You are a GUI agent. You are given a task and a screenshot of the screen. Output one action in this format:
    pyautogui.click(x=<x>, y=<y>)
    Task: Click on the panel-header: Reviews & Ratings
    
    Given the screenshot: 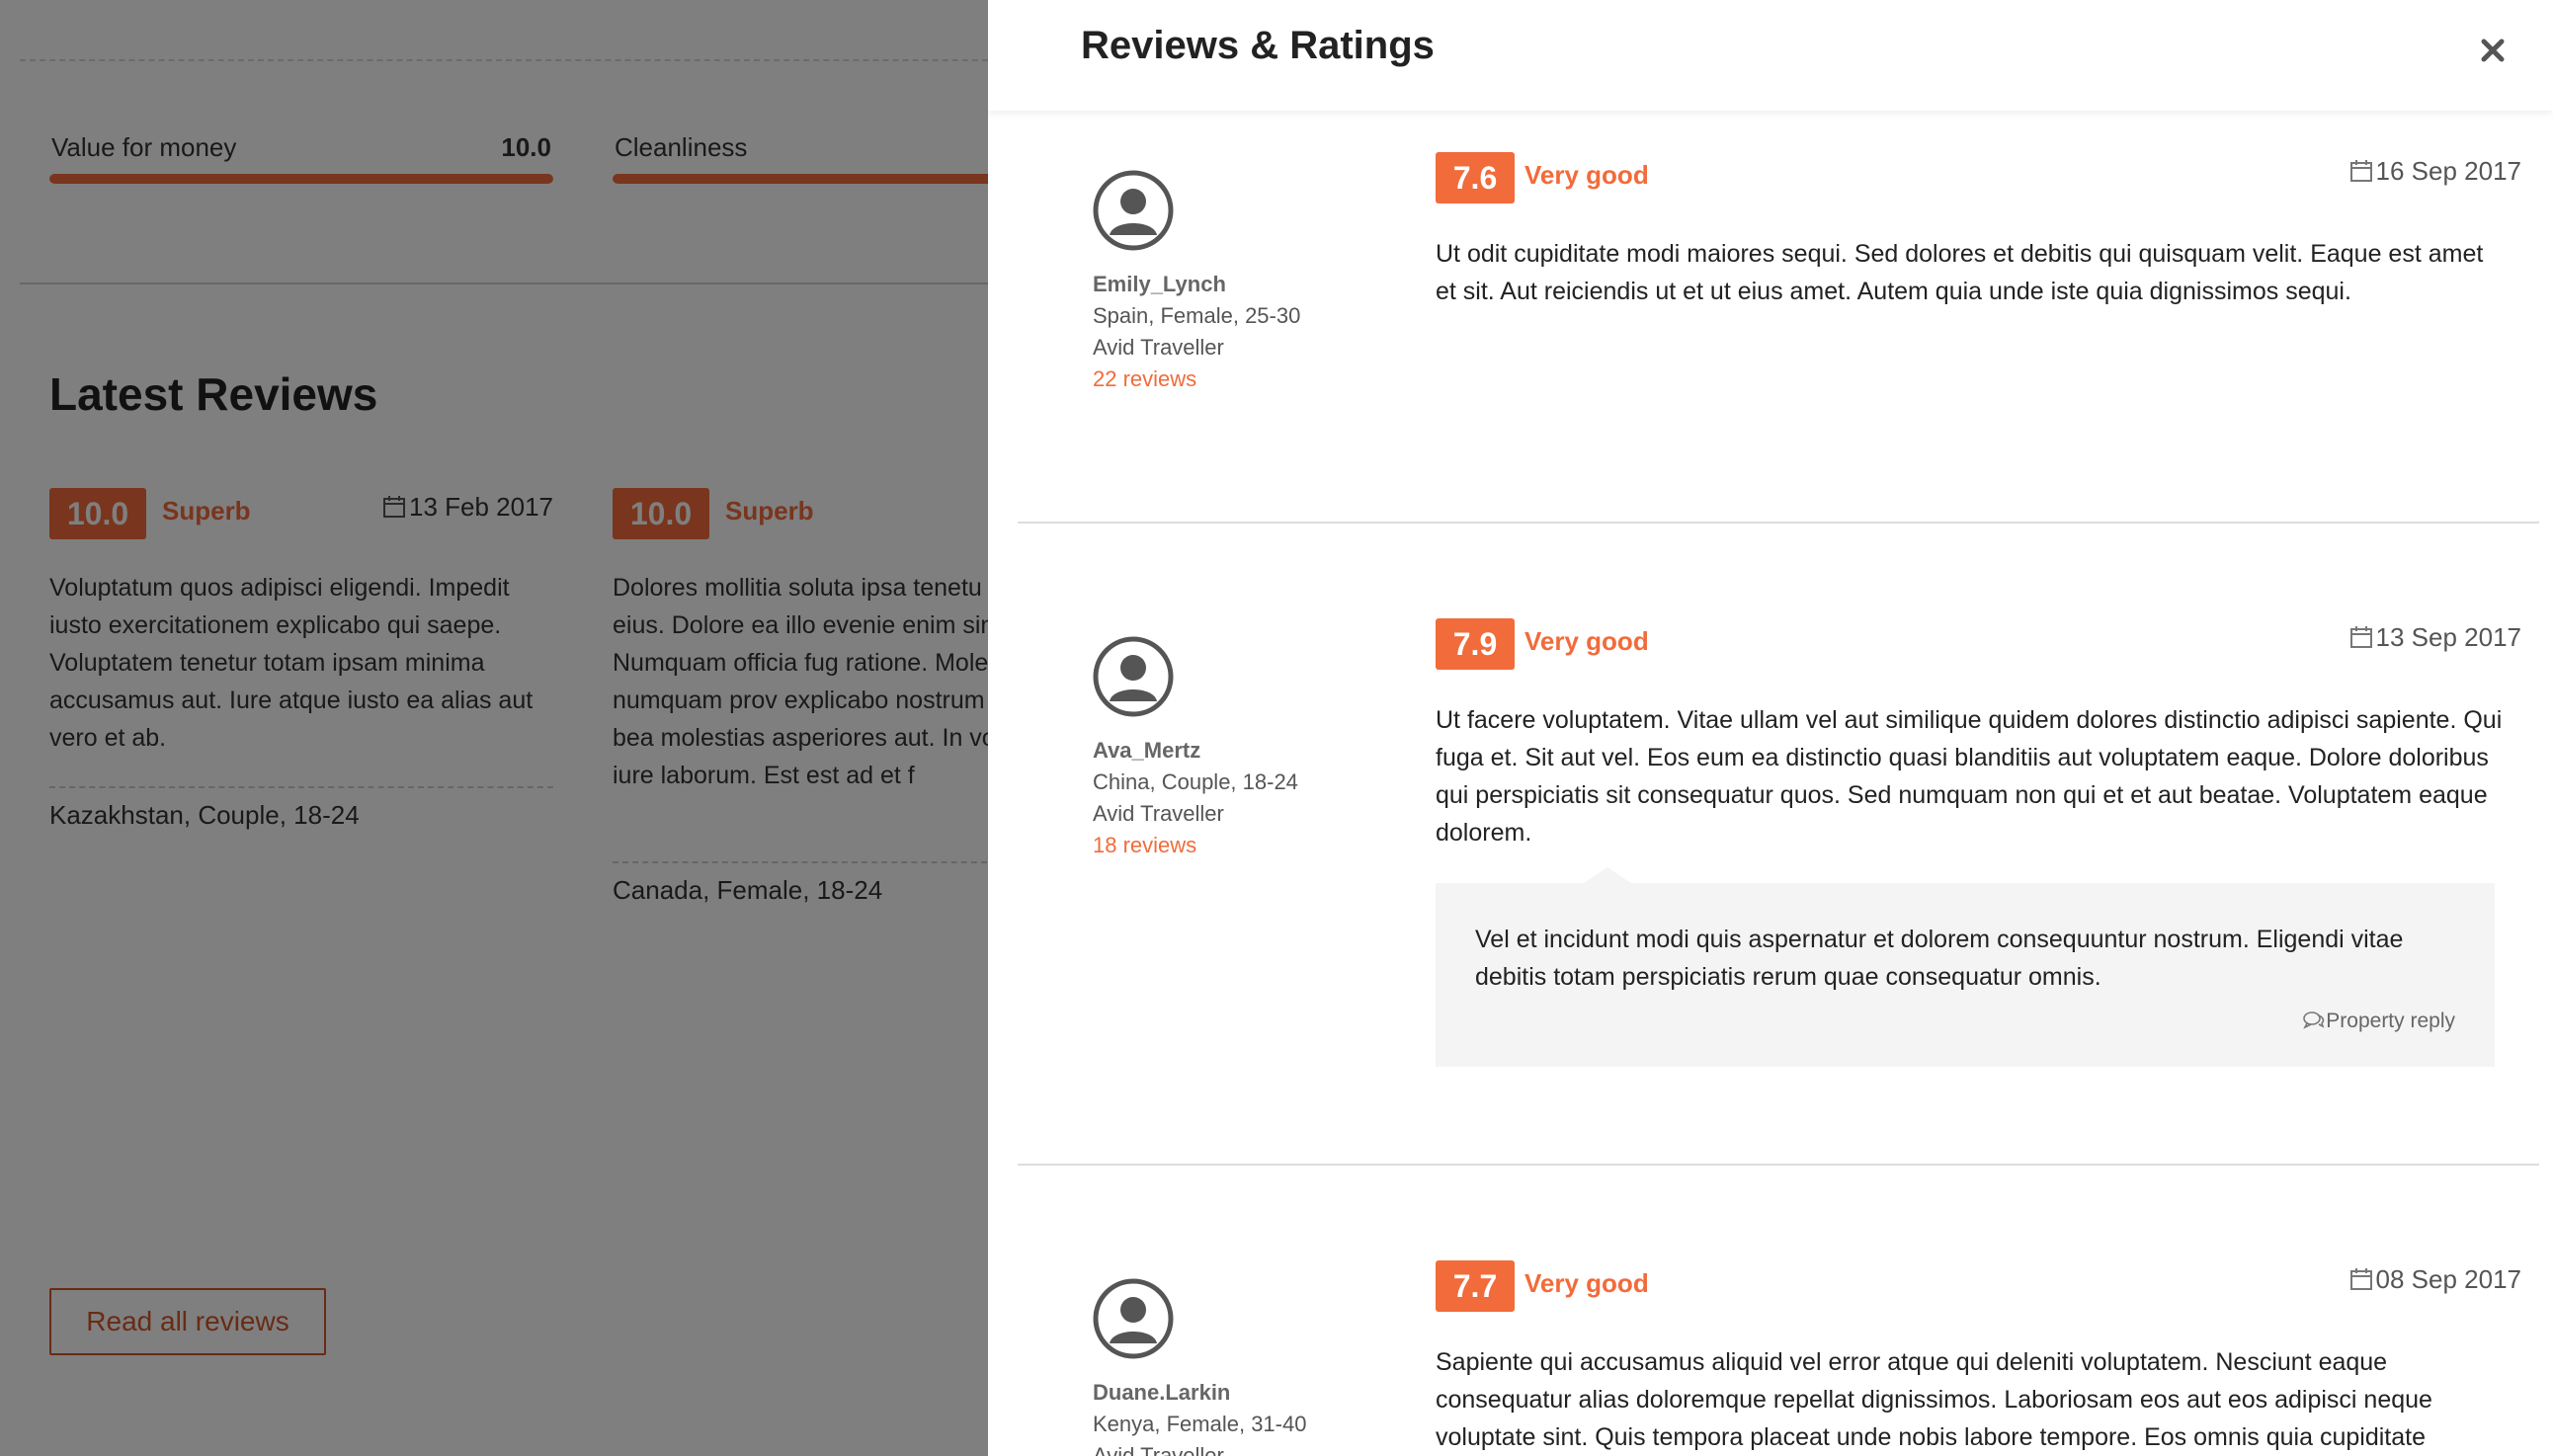 What is the action you would take?
    pyautogui.click(x=1770, y=55)
    